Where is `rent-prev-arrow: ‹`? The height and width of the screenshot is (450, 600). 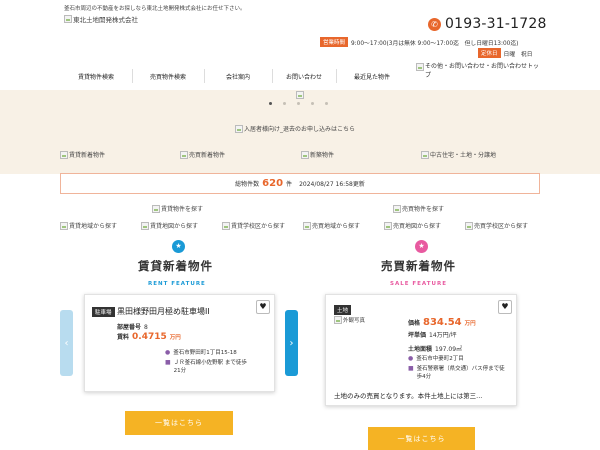 rent-prev-arrow: ‹ is located at coordinates (66, 343).